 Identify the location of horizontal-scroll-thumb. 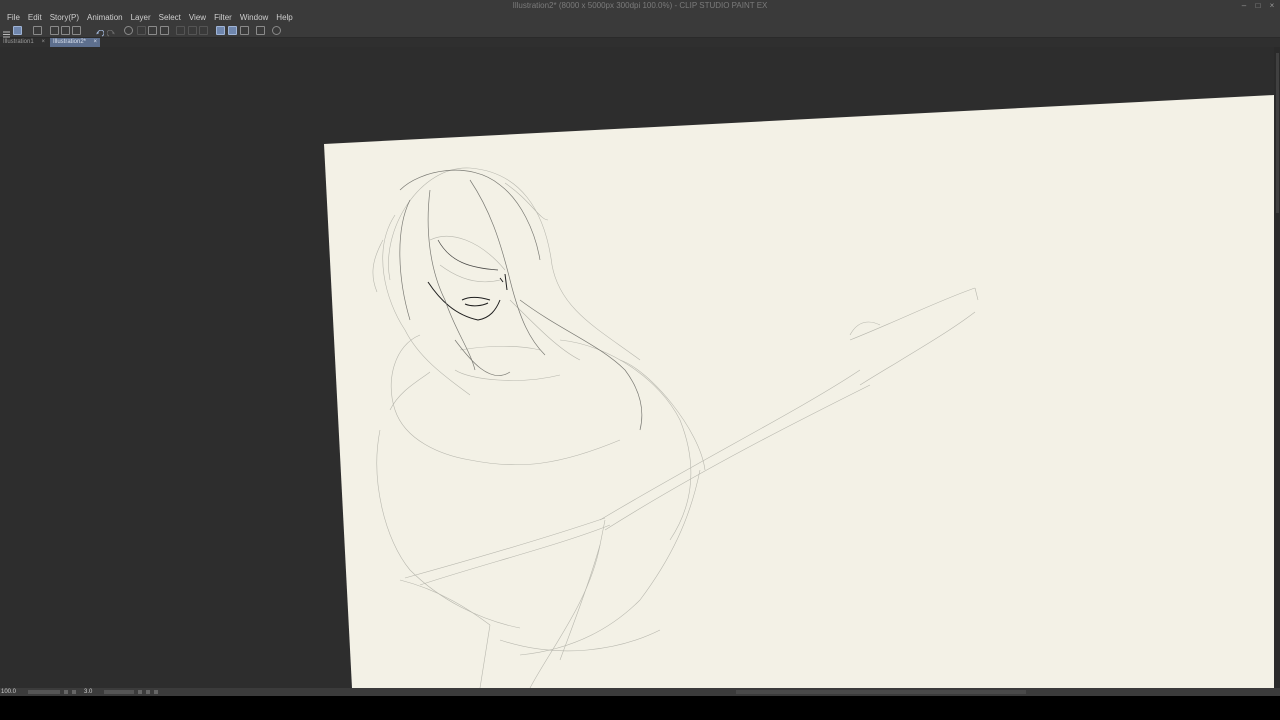
(881, 692).